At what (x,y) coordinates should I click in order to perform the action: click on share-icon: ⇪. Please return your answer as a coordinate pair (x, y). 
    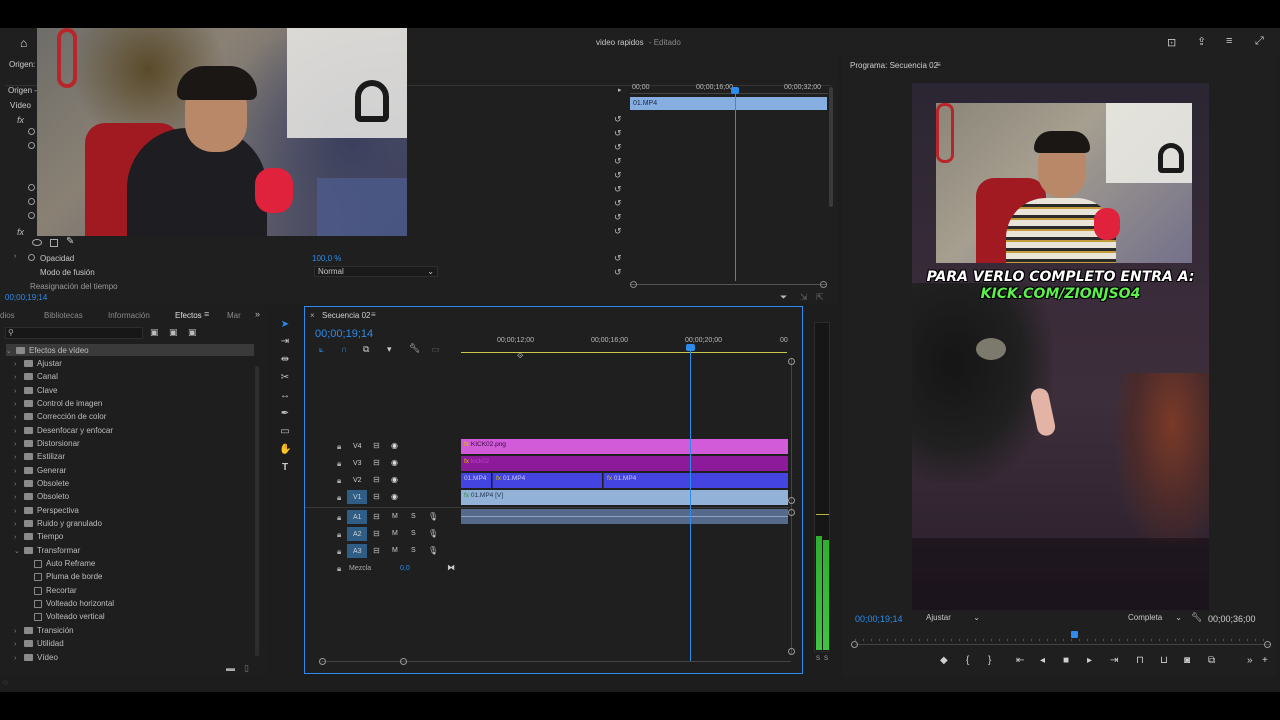
    Looking at the image, I should click on (1201, 41).